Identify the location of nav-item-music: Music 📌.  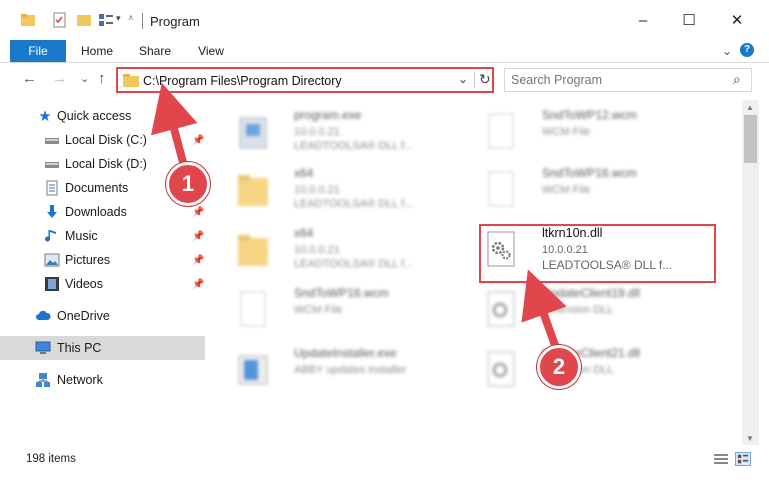
(102, 236).